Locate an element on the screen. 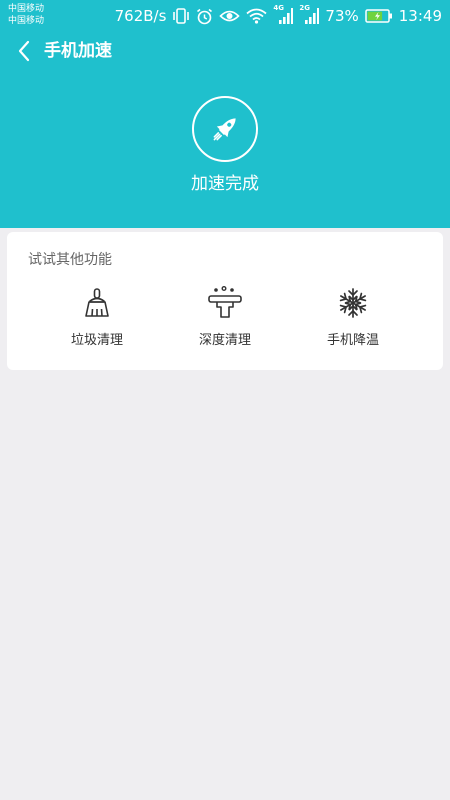 The height and width of the screenshot is (800, 450). snowflake-icon is located at coordinates (353, 303).